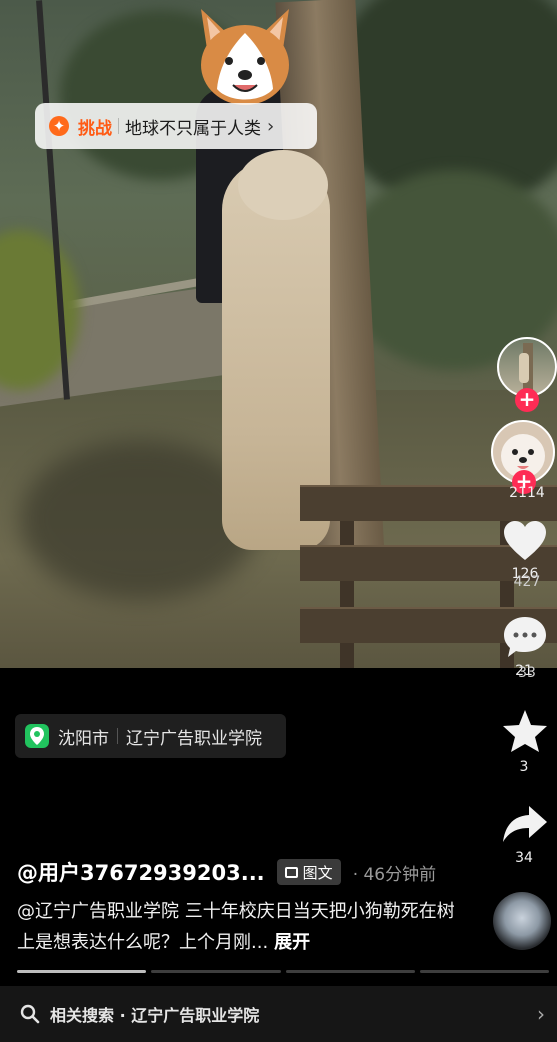 Image resolution: width=557 pixels, height=1042 pixels. Describe the element at coordinates (292, 942) in the screenshot. I see `expand-caption-button: 展开` at that location.